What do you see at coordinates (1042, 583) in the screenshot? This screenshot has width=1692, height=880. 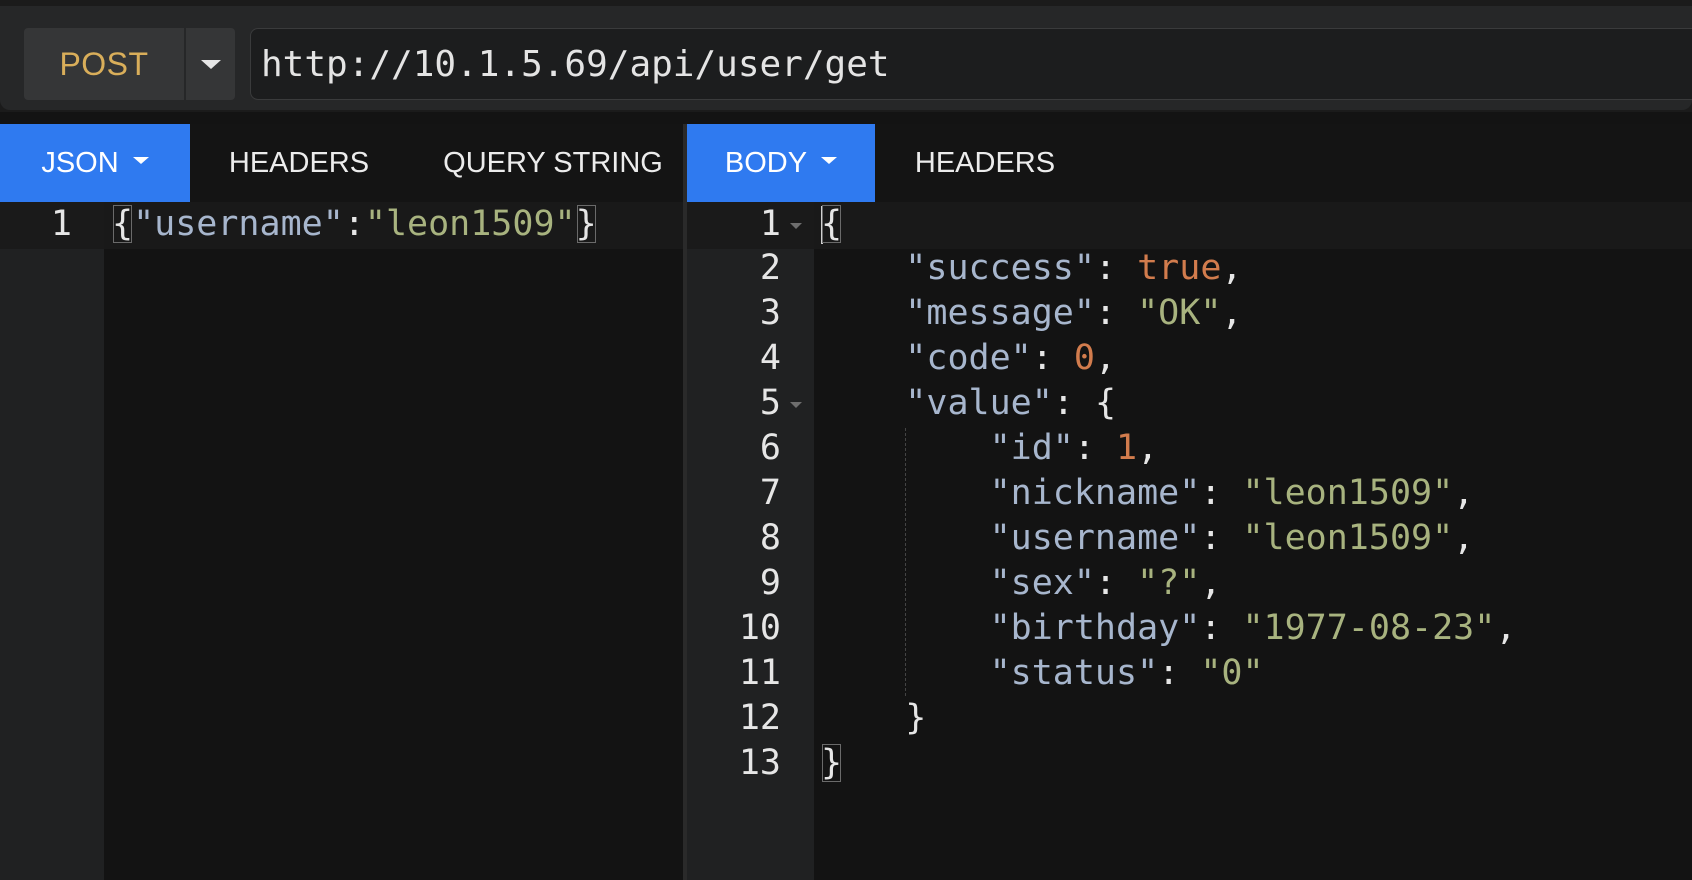 I see `json-key: "sex"` at bounding box center [1042, 583].